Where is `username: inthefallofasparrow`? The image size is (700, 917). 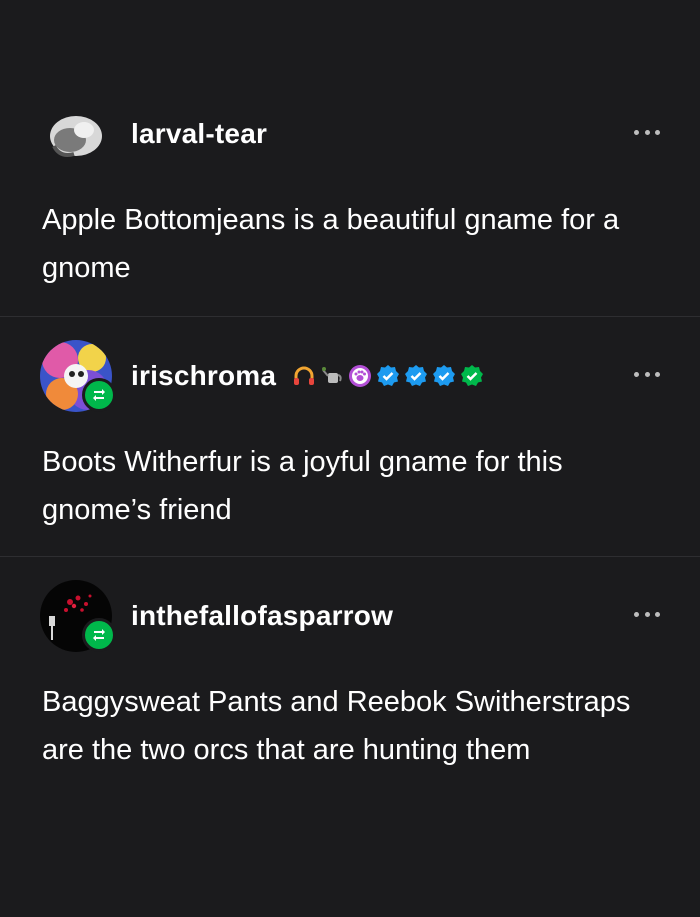 username: inthefallofasparrow is located at coordinates (262, 616).